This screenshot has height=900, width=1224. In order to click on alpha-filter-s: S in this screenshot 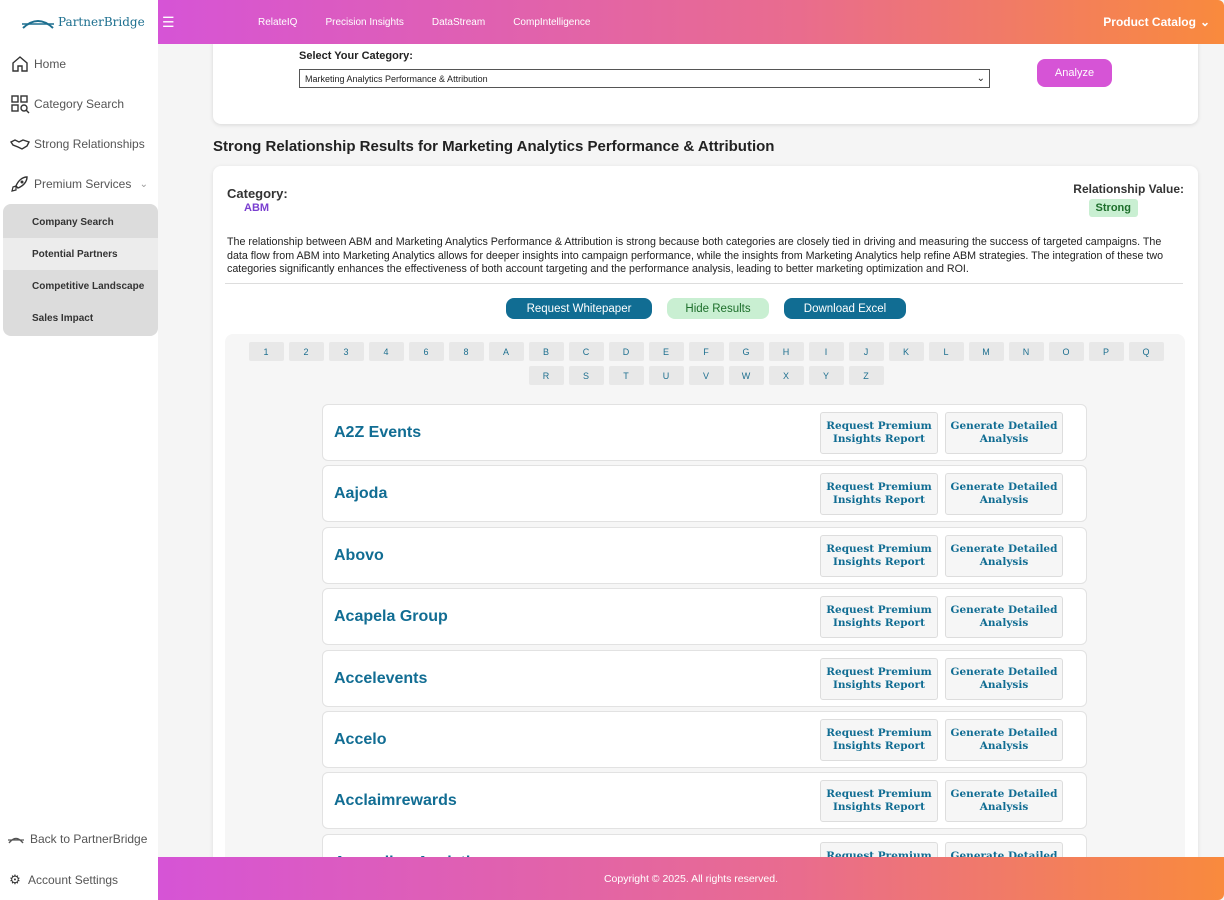, I will do `click(586, 375)`.